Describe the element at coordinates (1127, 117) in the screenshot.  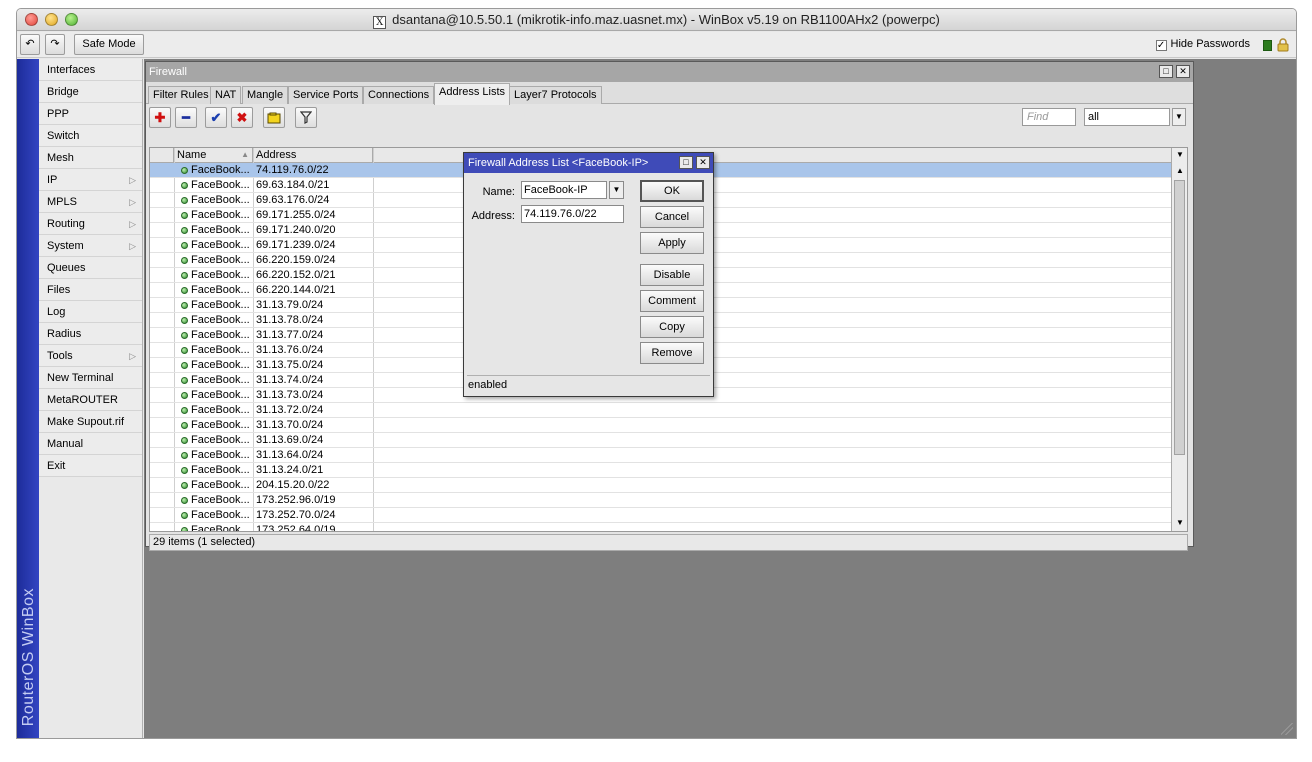
I see `list-filter-select: all` at that location.